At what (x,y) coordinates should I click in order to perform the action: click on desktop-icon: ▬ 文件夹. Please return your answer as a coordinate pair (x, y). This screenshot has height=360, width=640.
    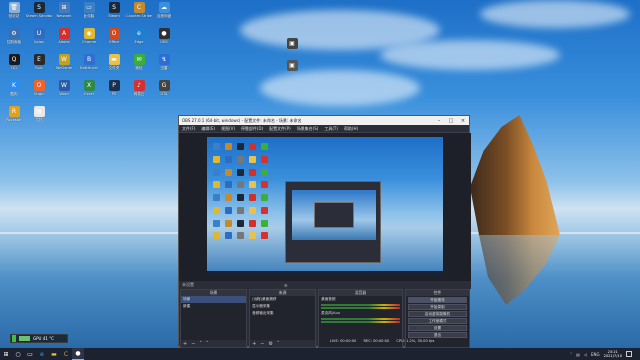
    Looking at the image, I should click on (114, 65).